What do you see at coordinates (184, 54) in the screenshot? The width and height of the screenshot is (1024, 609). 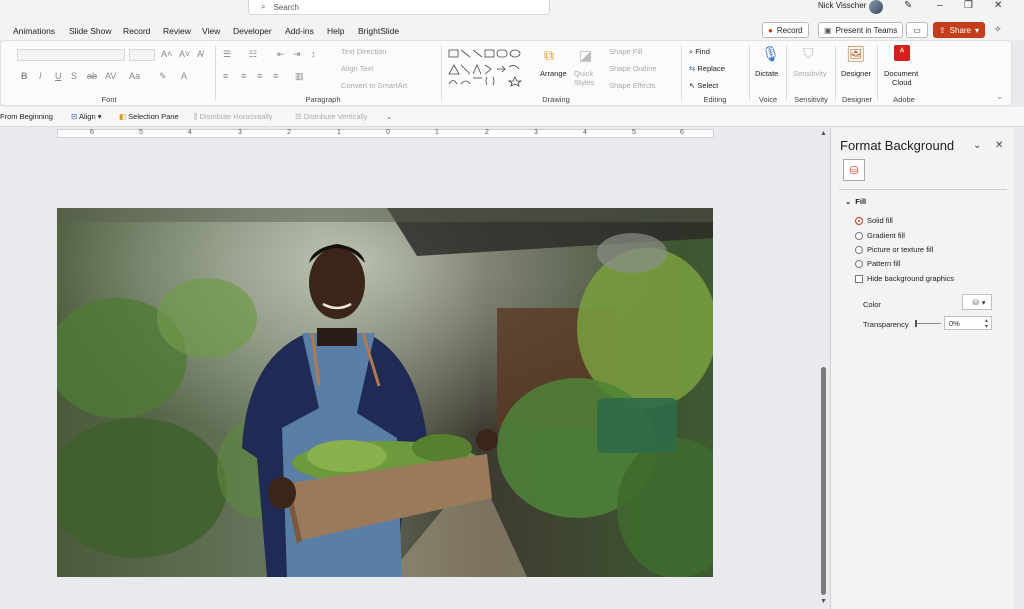 I see `shrink-font-icon: A˅` at bounding box center [184, 54].